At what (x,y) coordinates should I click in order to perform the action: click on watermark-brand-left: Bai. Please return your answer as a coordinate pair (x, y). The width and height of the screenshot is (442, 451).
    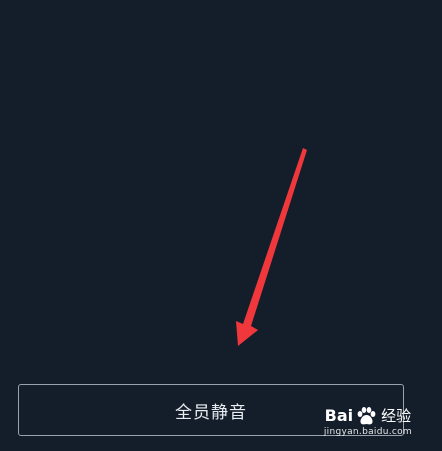
    Looking at the image, I should click on (339, 415).